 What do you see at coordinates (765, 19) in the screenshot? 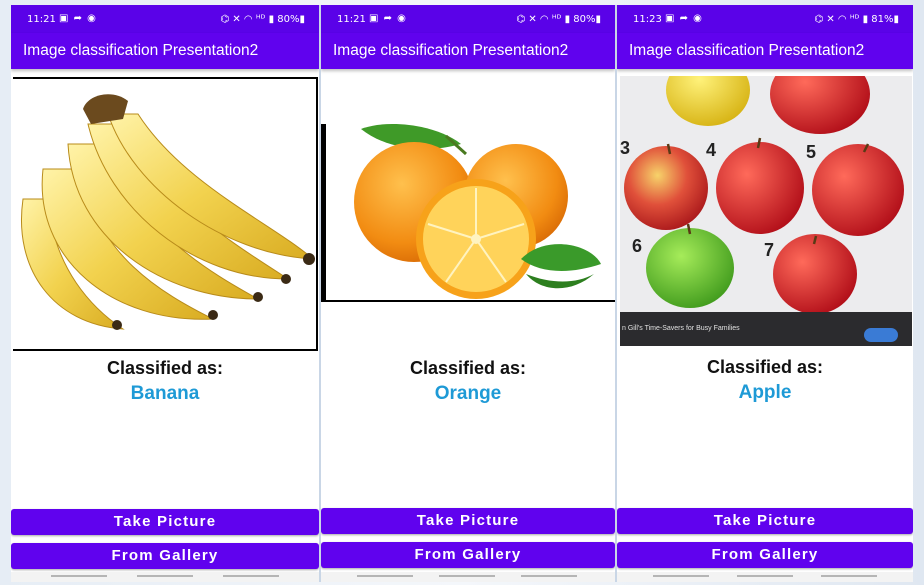
I see `status-bar: 11:23 ▣ ➦ ◉ ⌬ ✕ ◠ ᴴᴰ ▮ 81%▮` at bounding box center [765, 19].